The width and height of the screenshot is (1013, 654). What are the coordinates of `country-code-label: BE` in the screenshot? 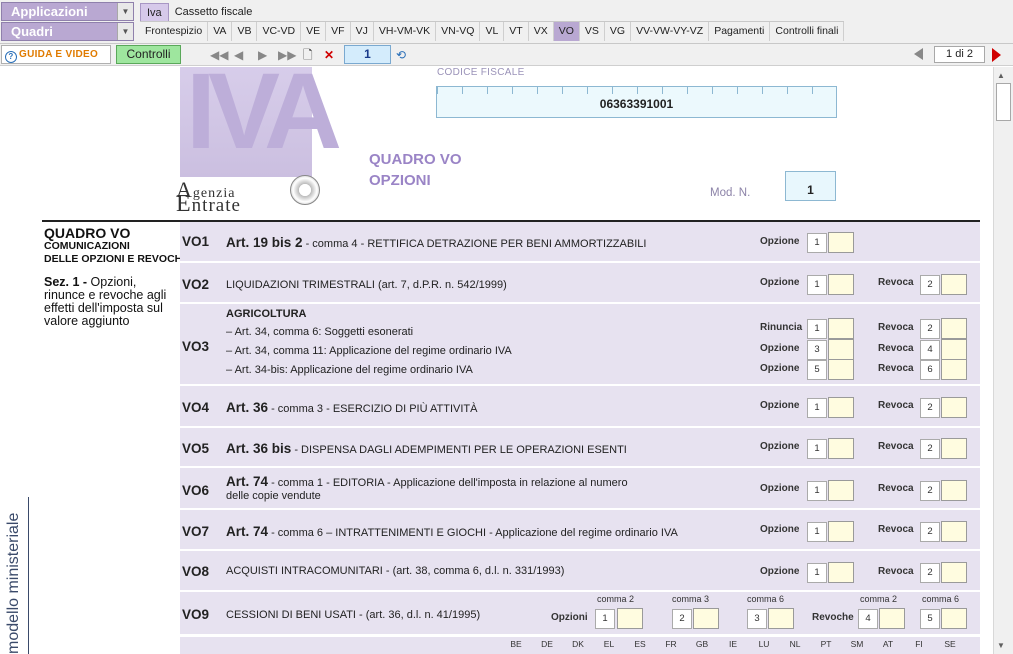 It's located at (516, 644).